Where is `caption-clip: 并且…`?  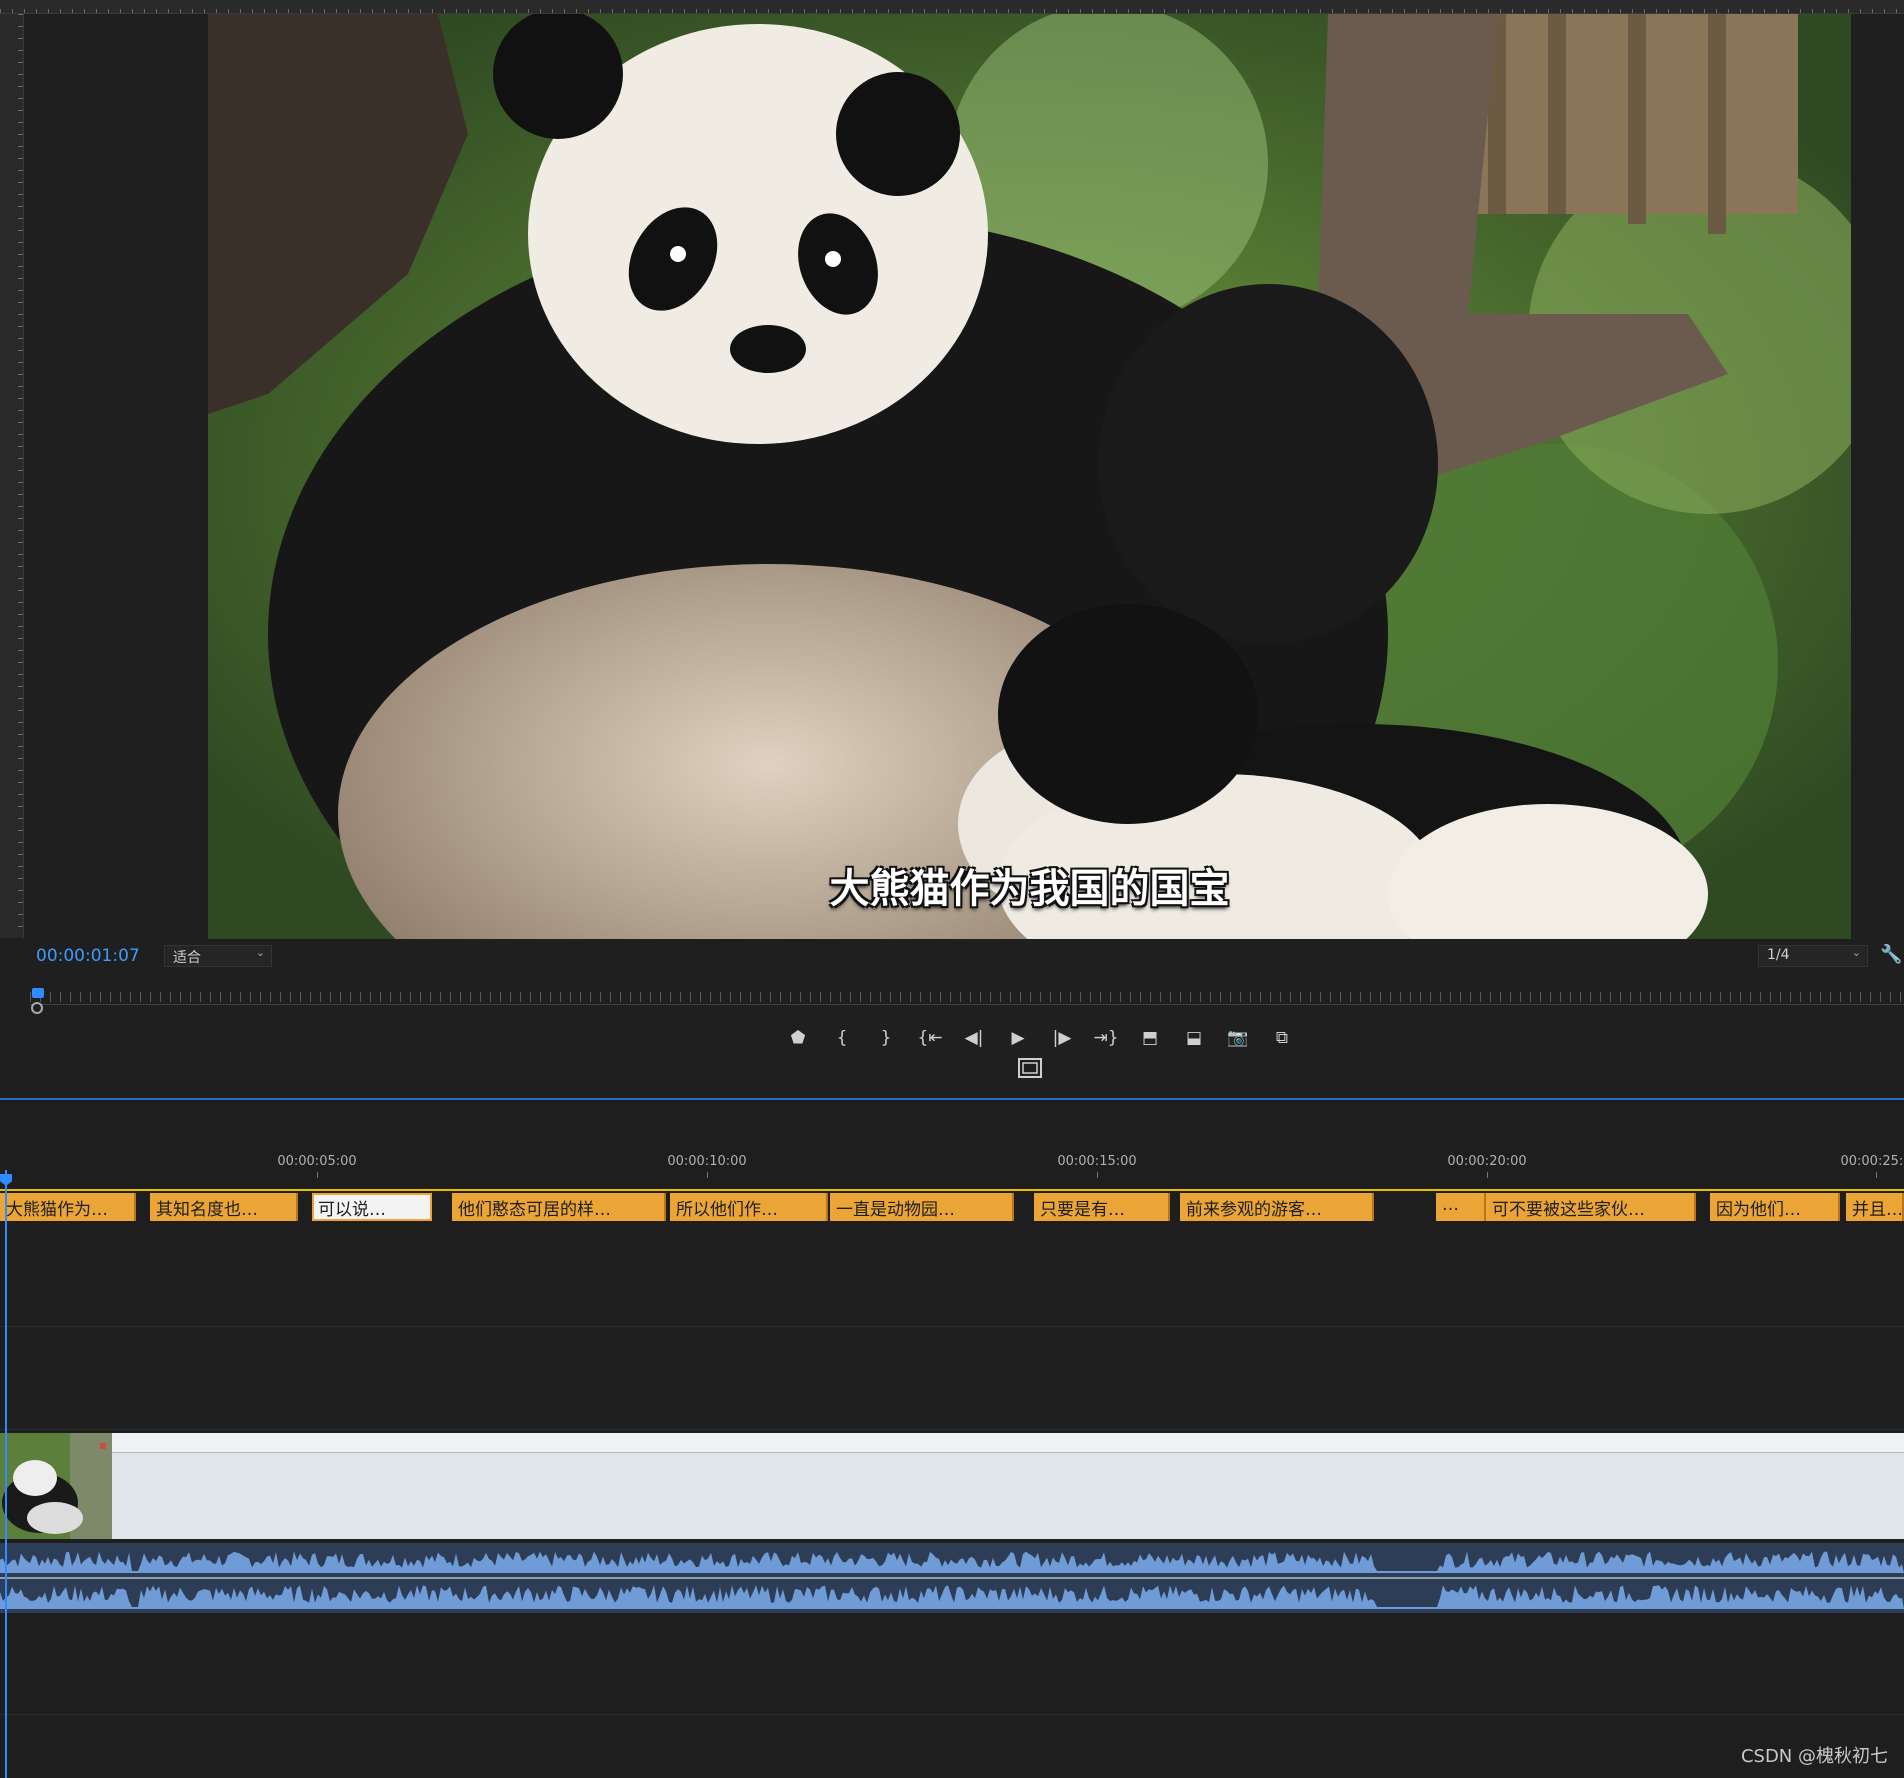 caption-clip: 并且… is located at coordinates (1875, 1207).